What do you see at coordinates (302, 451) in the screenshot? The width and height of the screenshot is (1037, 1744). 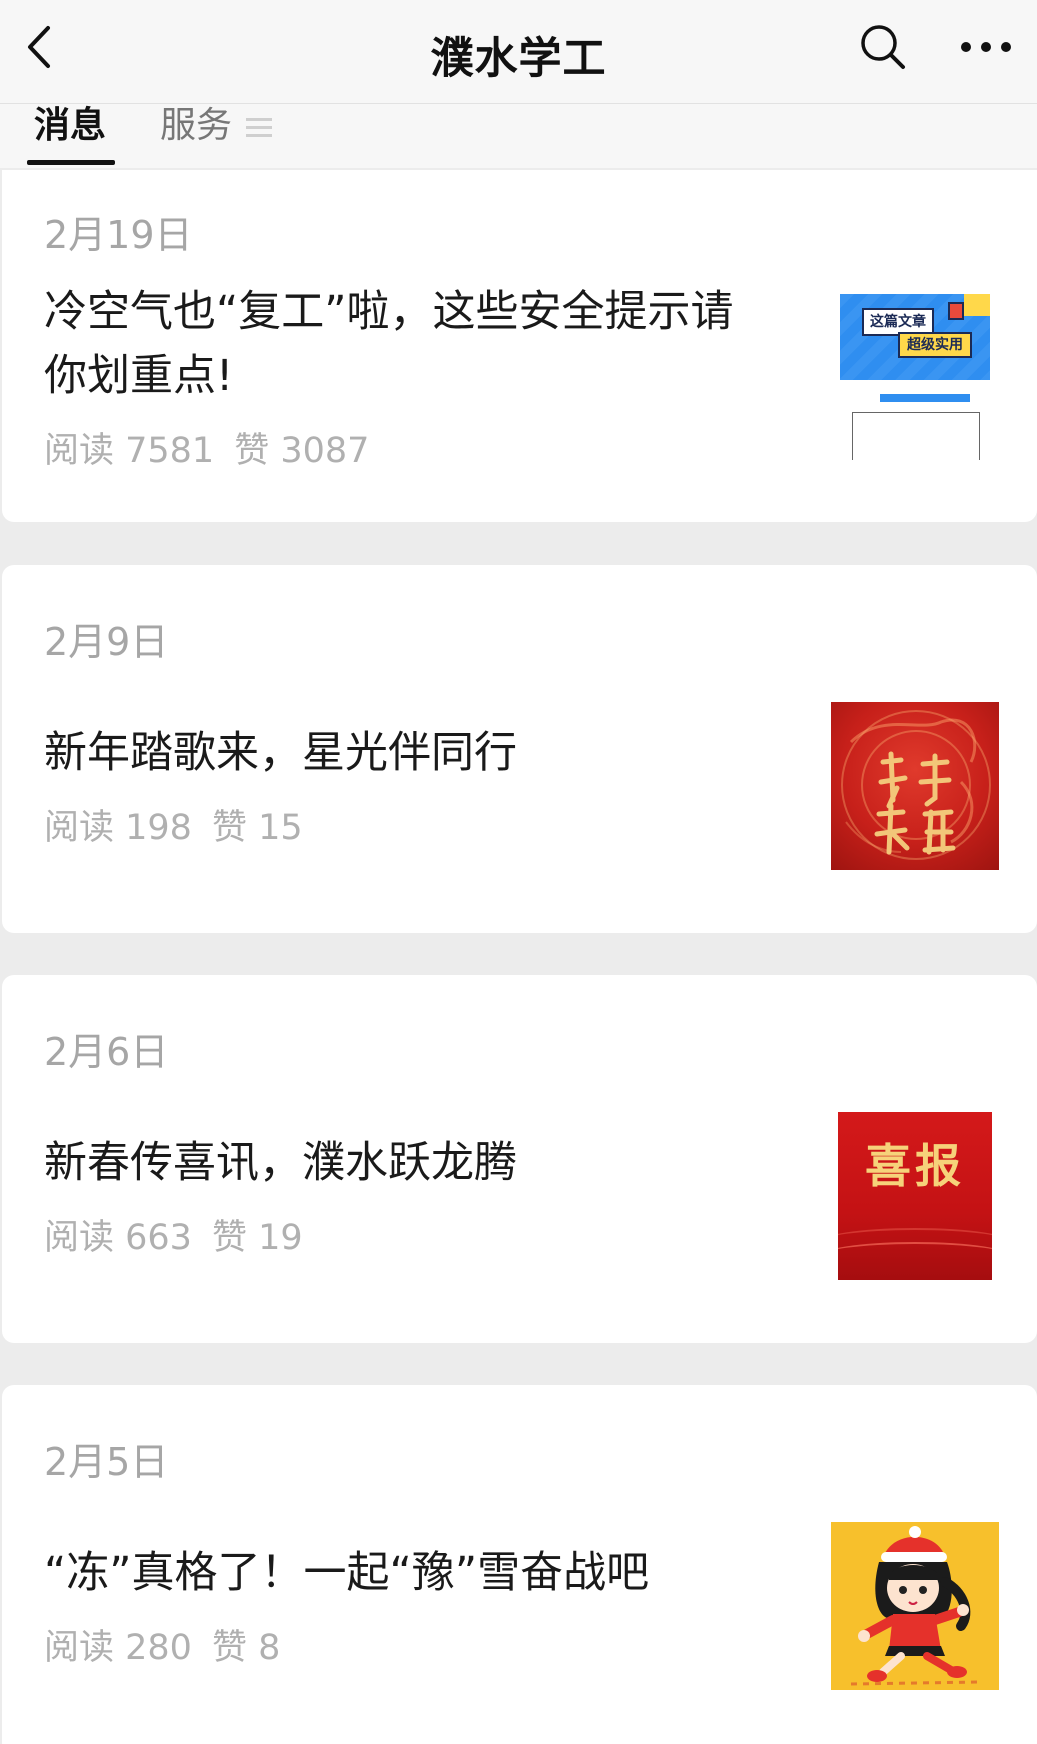 I see `like-count: 赞 3087` at bounding box center [302, 451].